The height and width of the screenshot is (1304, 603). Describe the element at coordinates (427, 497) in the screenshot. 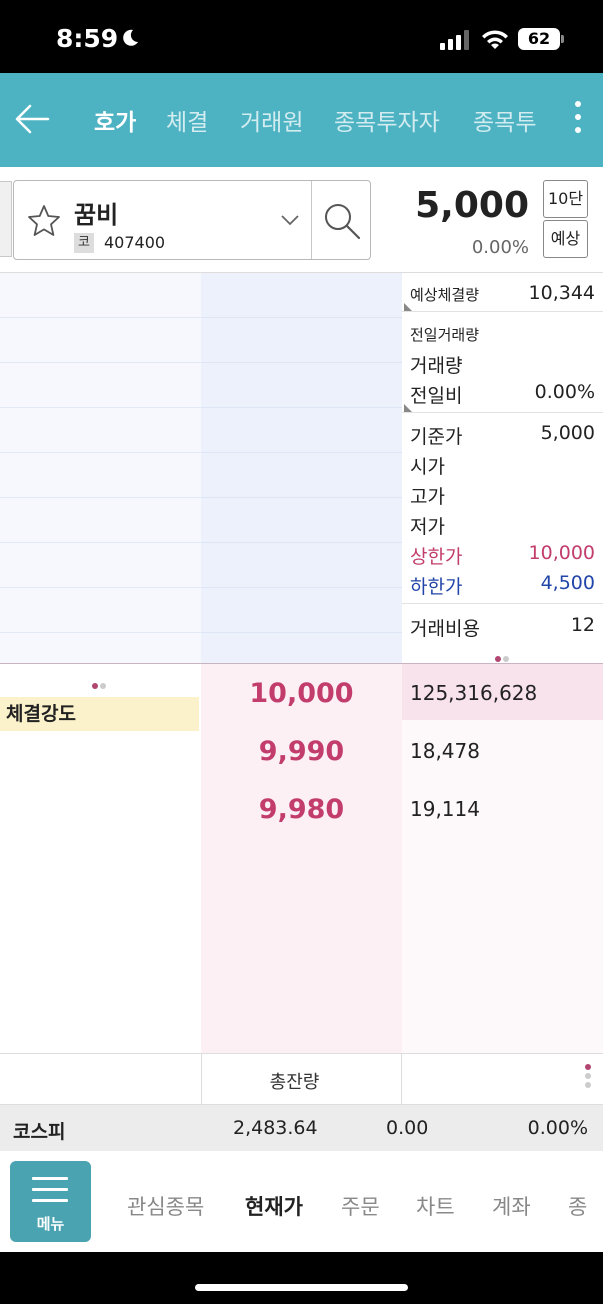

I see `high-price-label: 고가` at that location.